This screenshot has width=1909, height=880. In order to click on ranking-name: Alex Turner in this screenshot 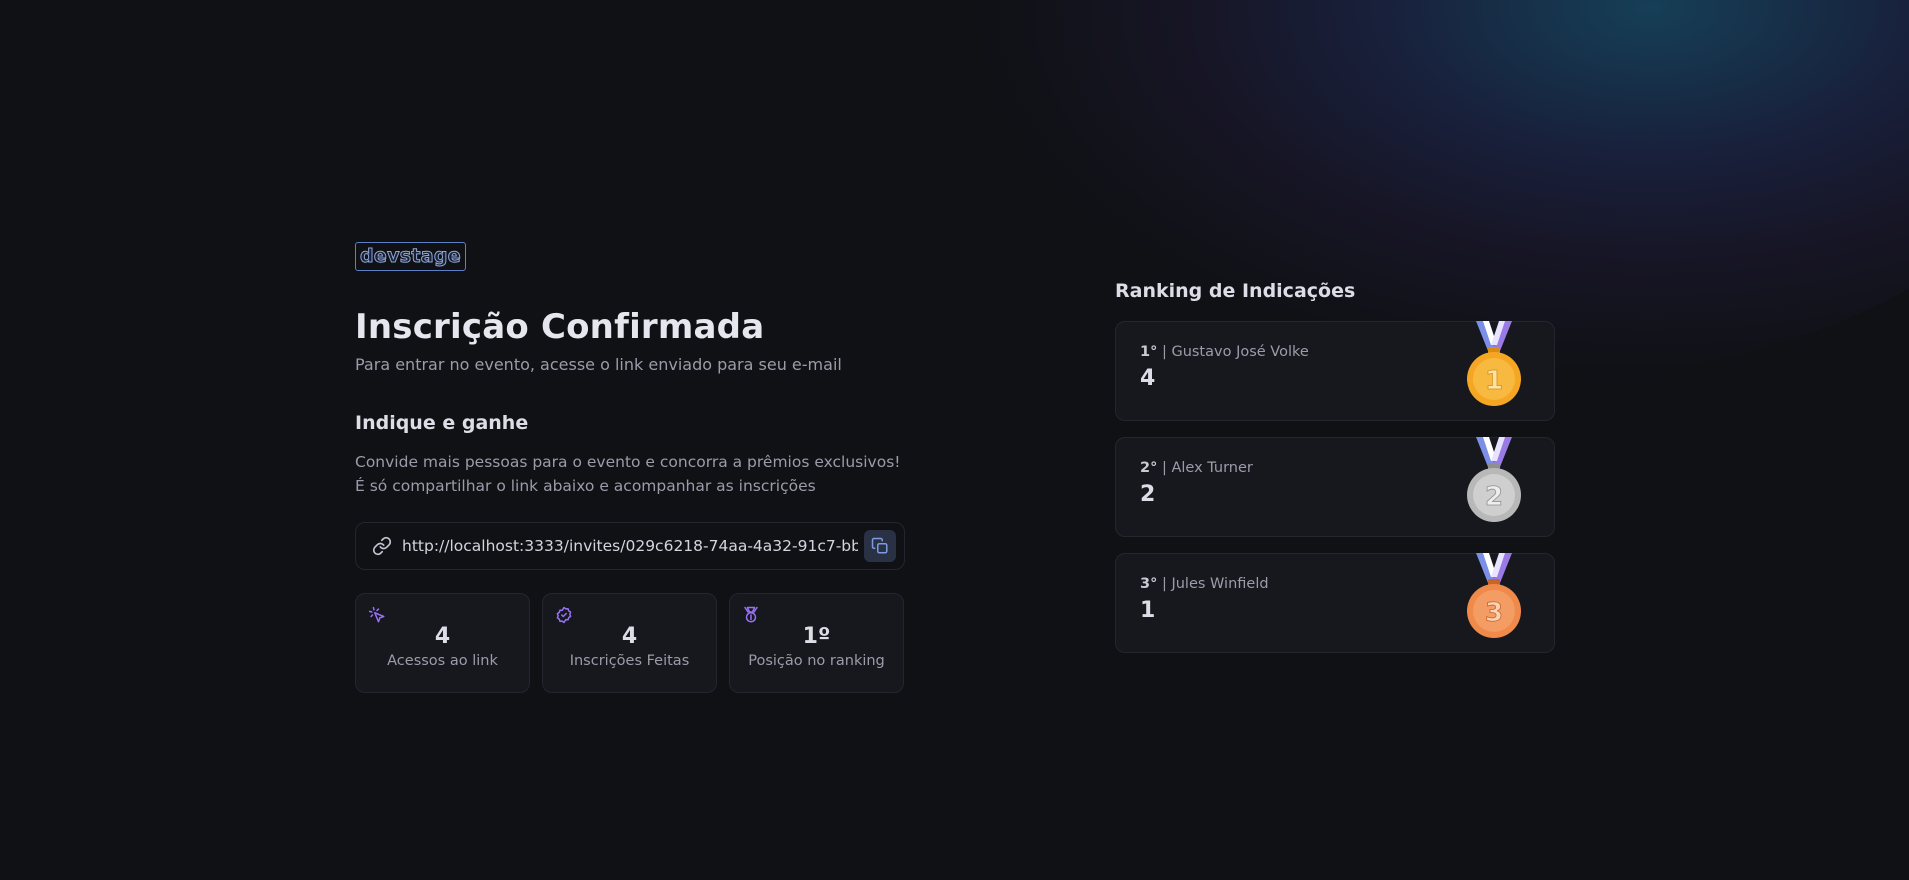, I will do `click(1212, 468)`.